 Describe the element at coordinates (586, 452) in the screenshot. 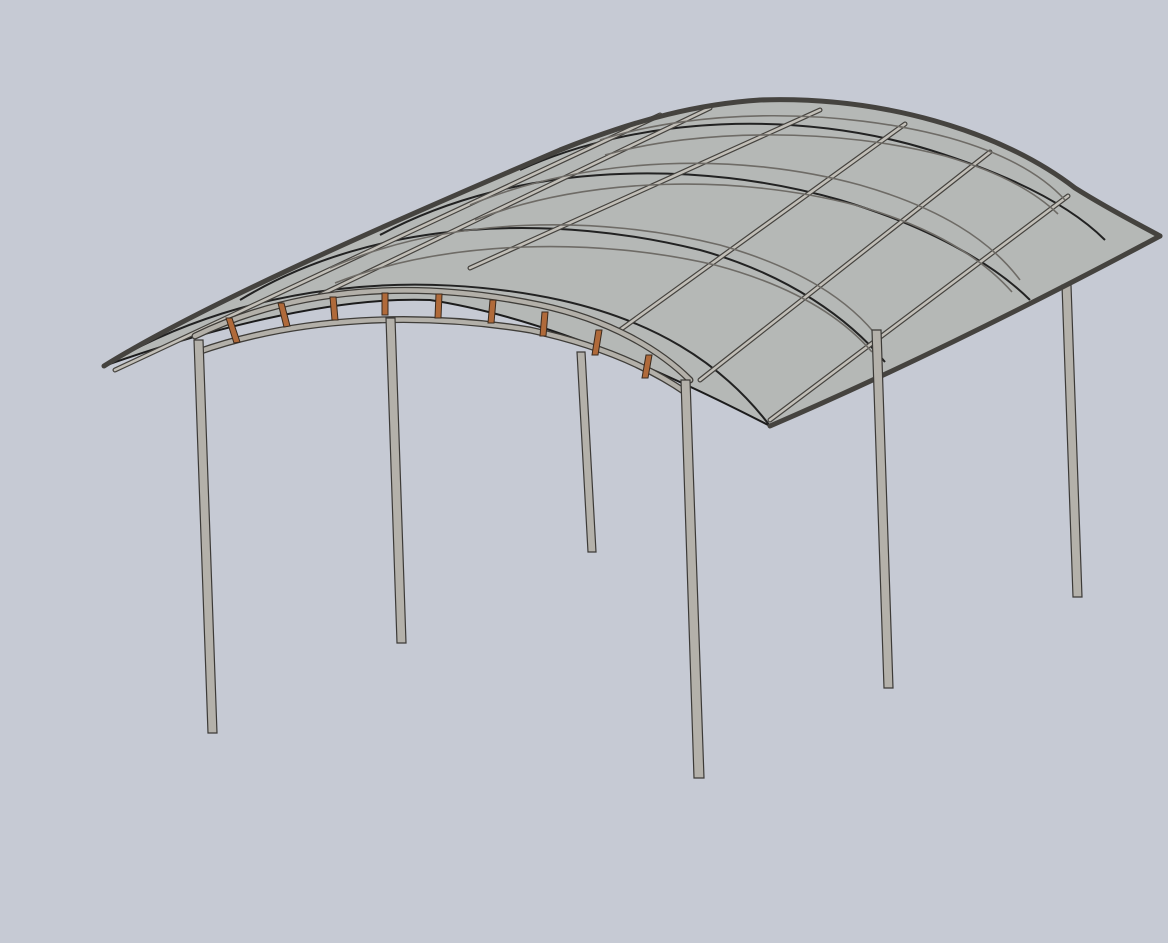

I see `post-back-middle` at that location.